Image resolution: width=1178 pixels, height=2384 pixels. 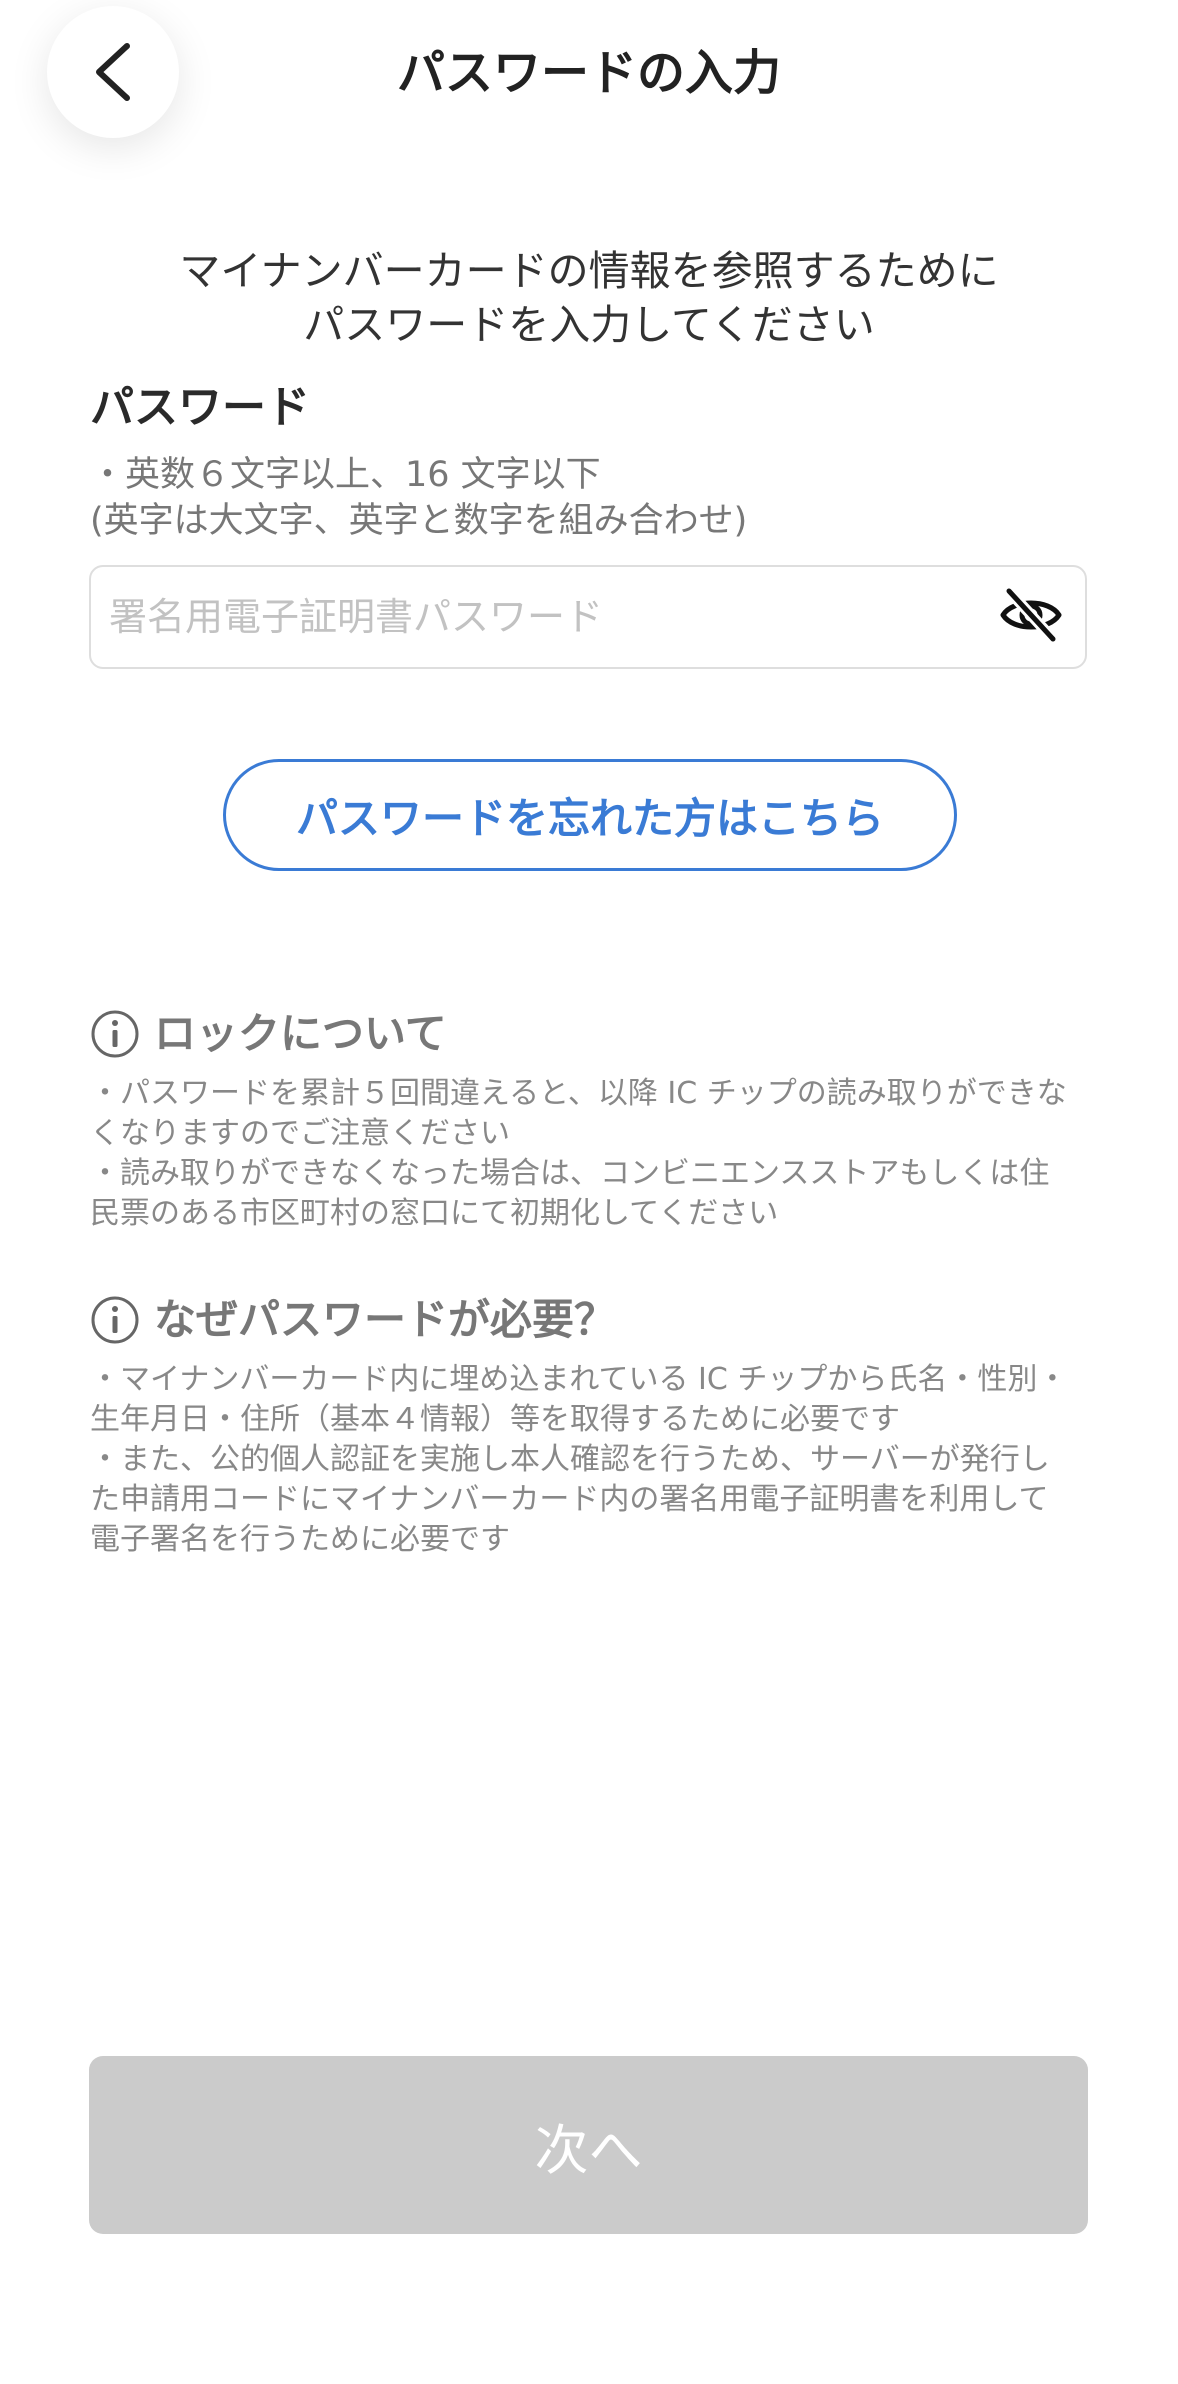 What do you see at coordinates (589, 325) in the screenshot?
I see `intro-line-2: パスワードを入力してください` at bounding box center [589, 325].